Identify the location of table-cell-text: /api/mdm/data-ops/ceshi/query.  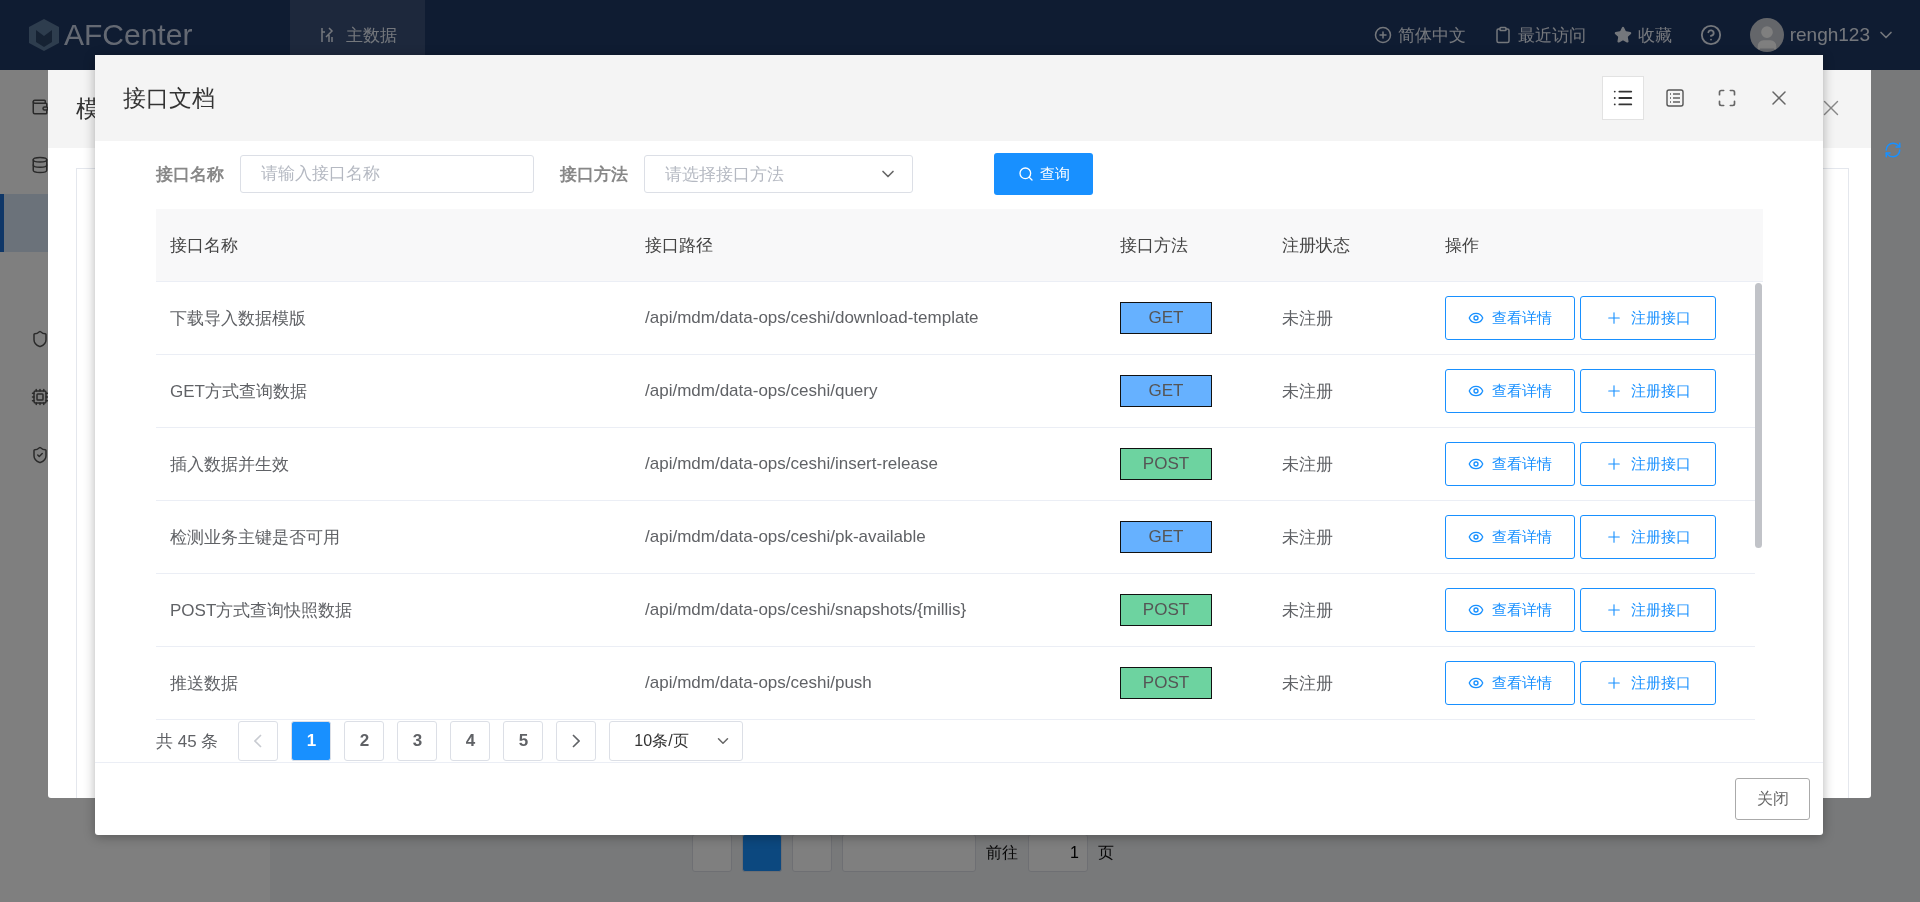
(761, 391).